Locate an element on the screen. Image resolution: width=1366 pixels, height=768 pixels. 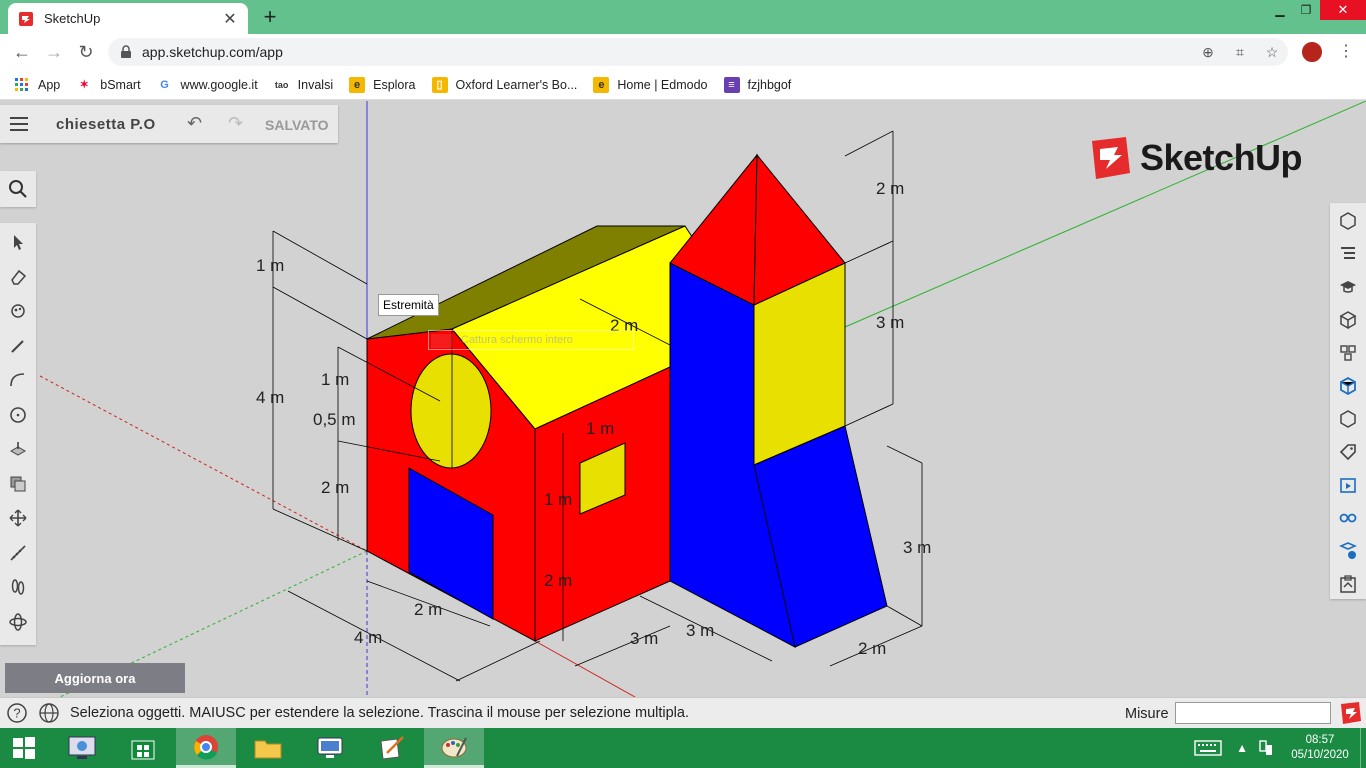
instructor-button is located at coordinates (1348, 286).